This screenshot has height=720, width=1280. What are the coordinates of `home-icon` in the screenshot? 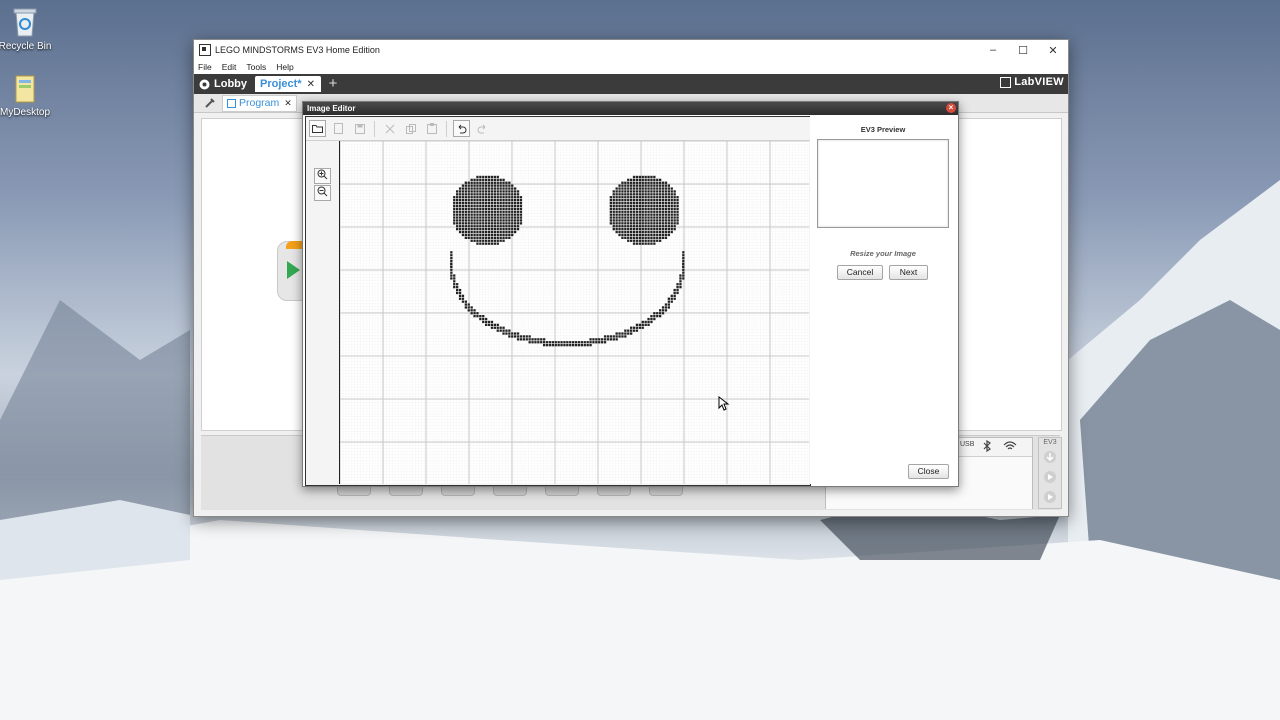 It's located at (204, 84).